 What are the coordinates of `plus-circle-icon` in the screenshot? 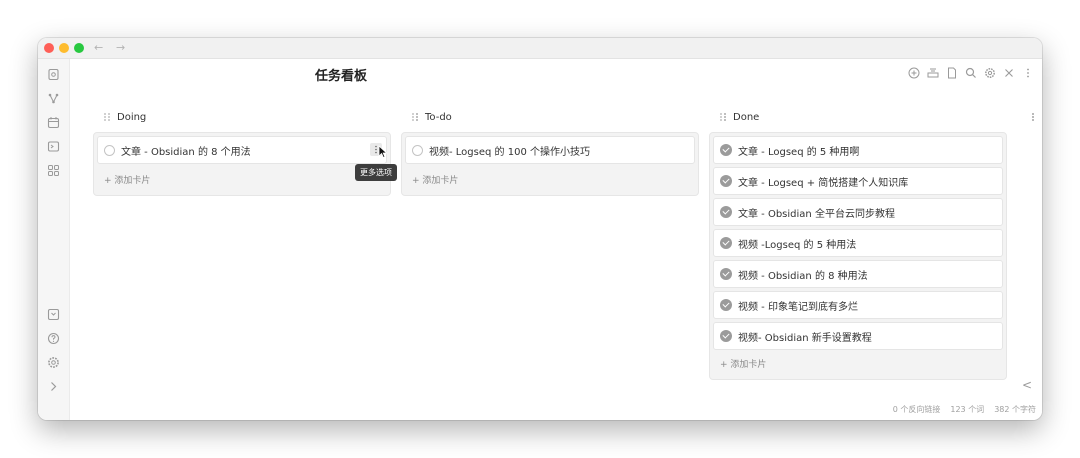 It's located at (914, 73).